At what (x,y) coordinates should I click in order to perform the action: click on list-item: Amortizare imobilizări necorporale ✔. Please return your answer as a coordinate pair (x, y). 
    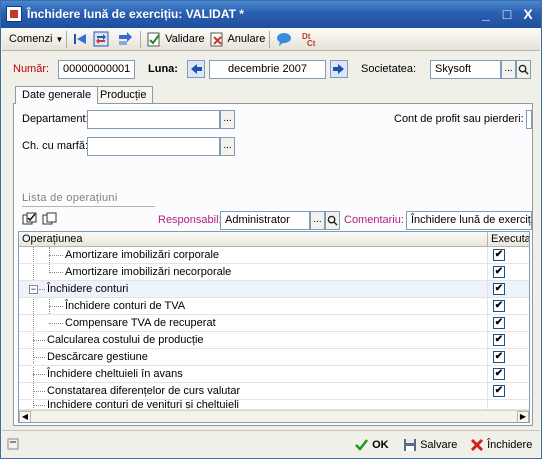
    Looking at the image, I should click on (274, 272).